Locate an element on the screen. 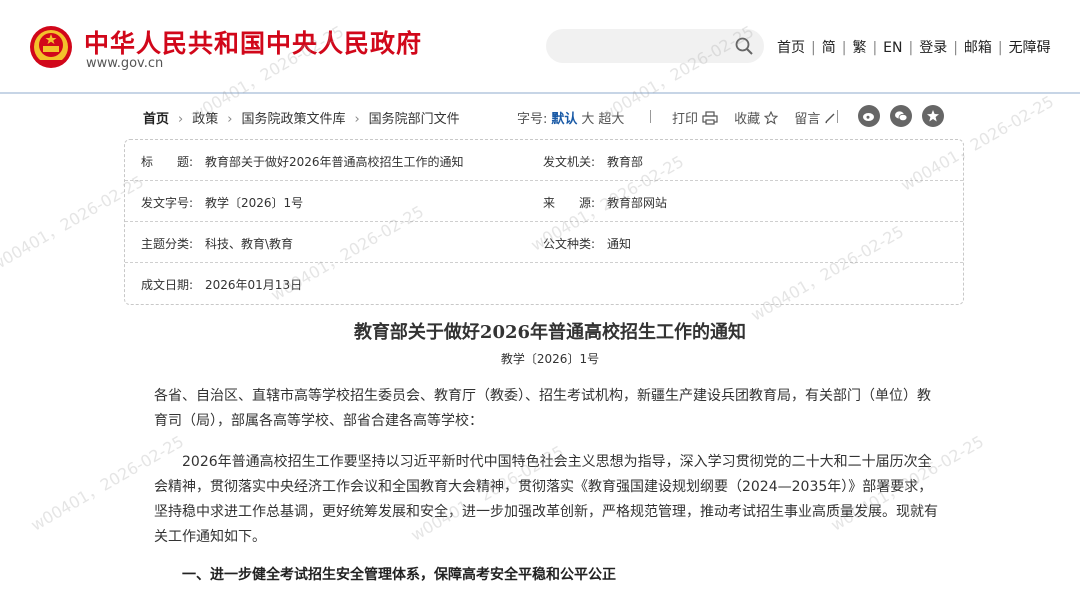  info-source-label: 来 源: is located at coordinates (569, 203).